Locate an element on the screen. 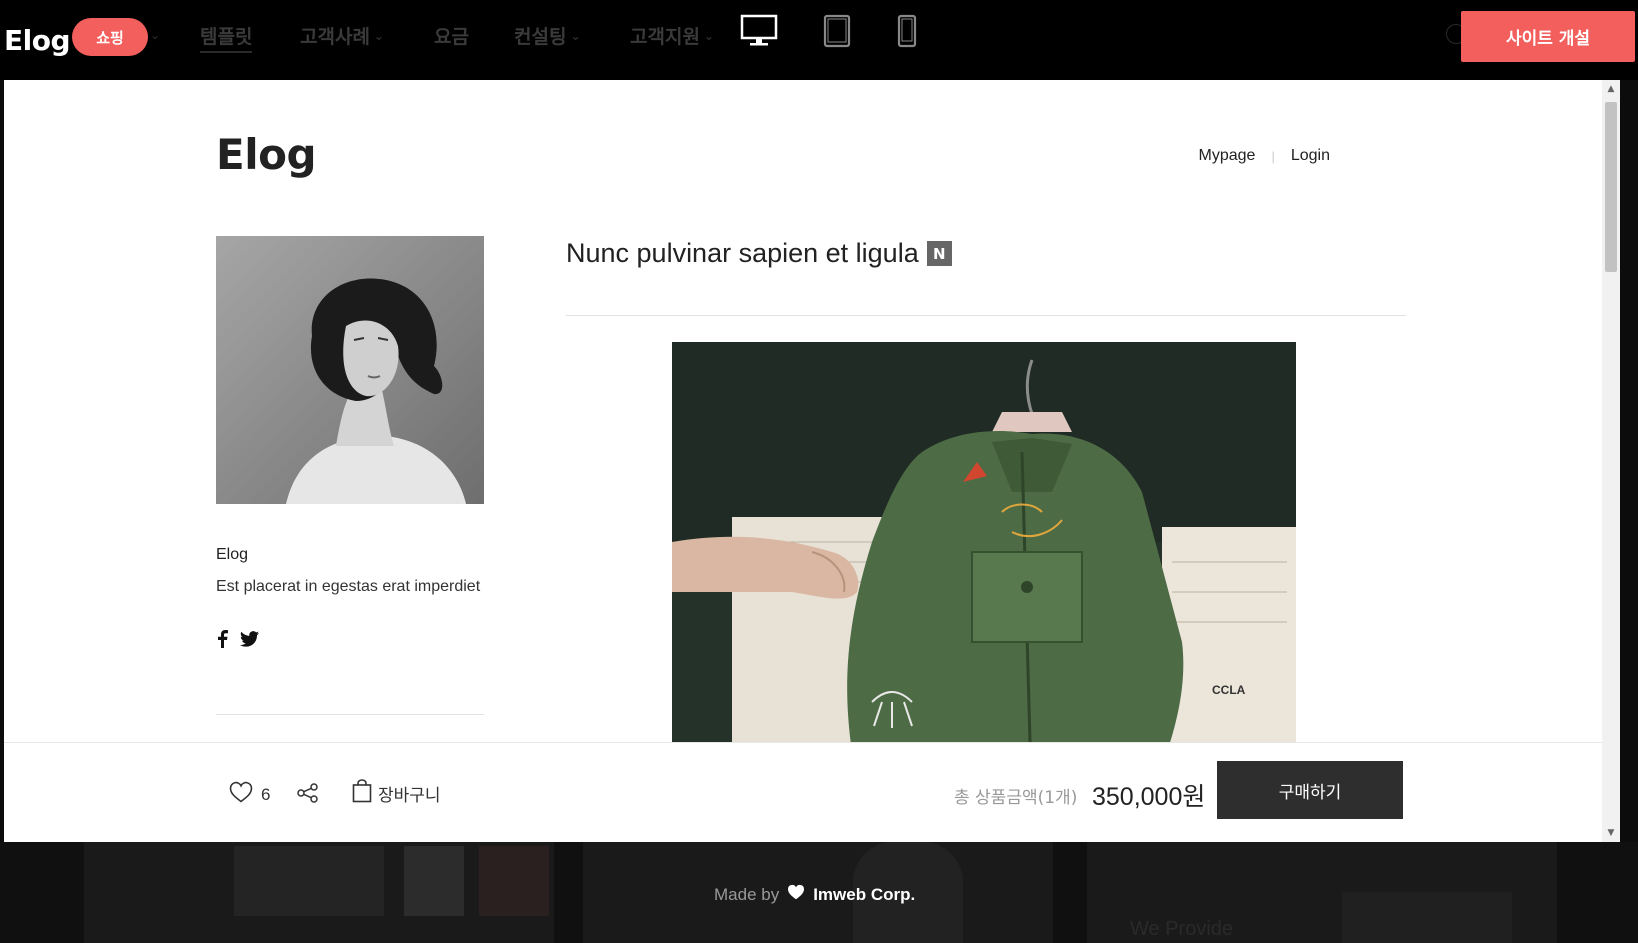 This screenshot has width=1638, height=943. mobile-icon is located at coordinates (907, 33).